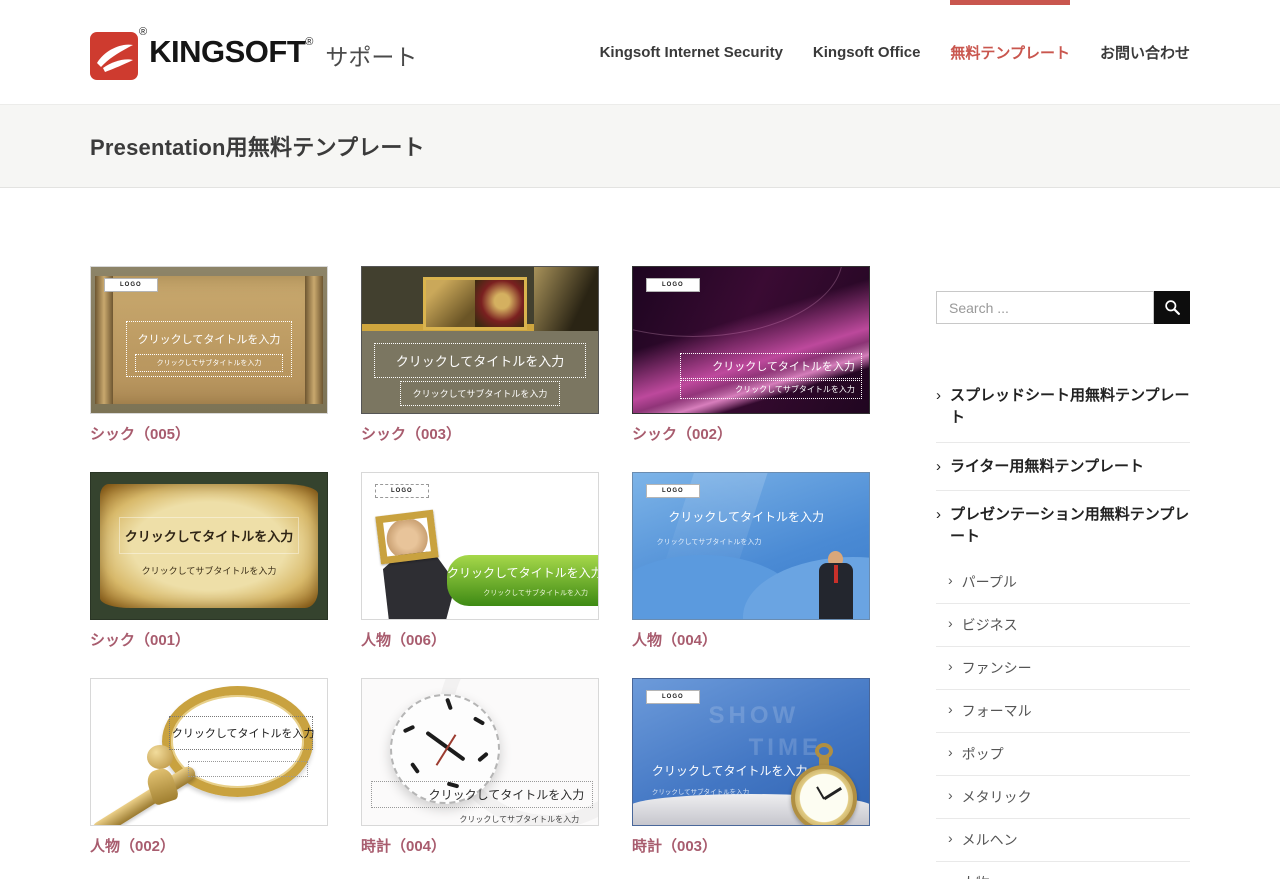  I want to click on sidebar-item-pop: › ポップ, so click(1063, 754).